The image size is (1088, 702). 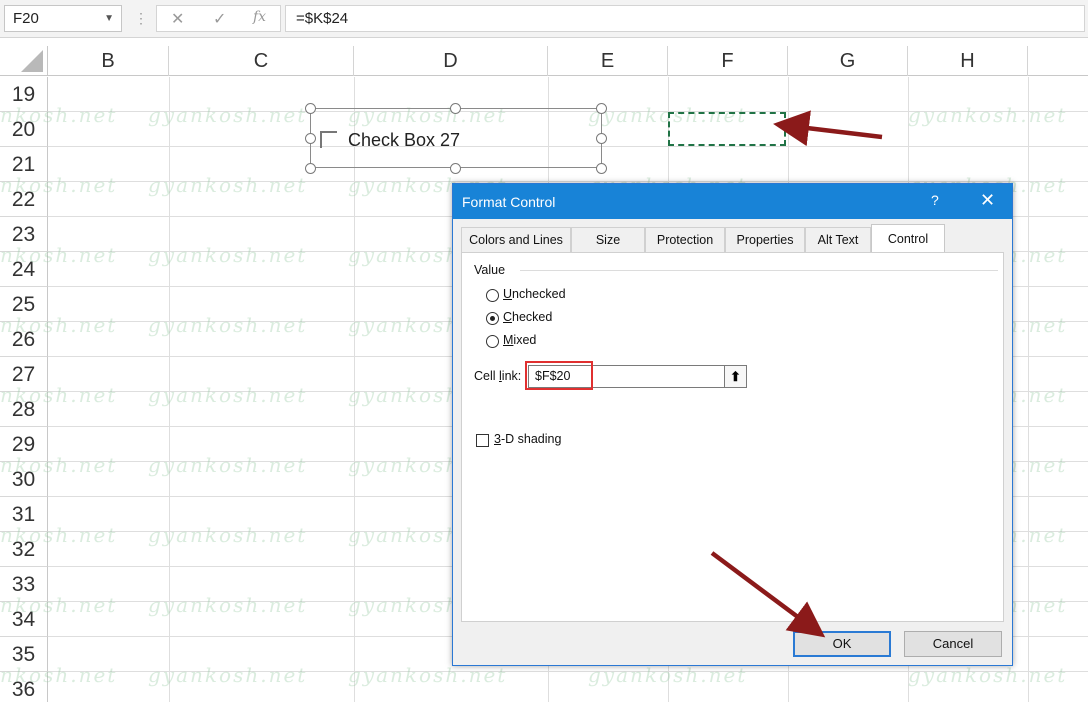 What do you see at coordinates (63, 18) in the screenshot?
I see `name-box: F20 ▼` at bounding box center [63, 18].